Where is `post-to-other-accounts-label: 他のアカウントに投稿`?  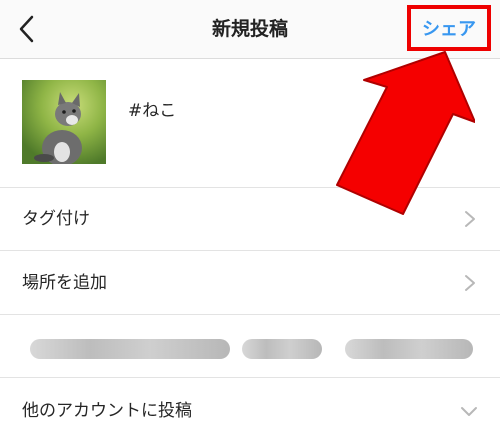 post-to-other-accounts-label: 他のアカウントに投稿 is located at coordinates (107, 411).